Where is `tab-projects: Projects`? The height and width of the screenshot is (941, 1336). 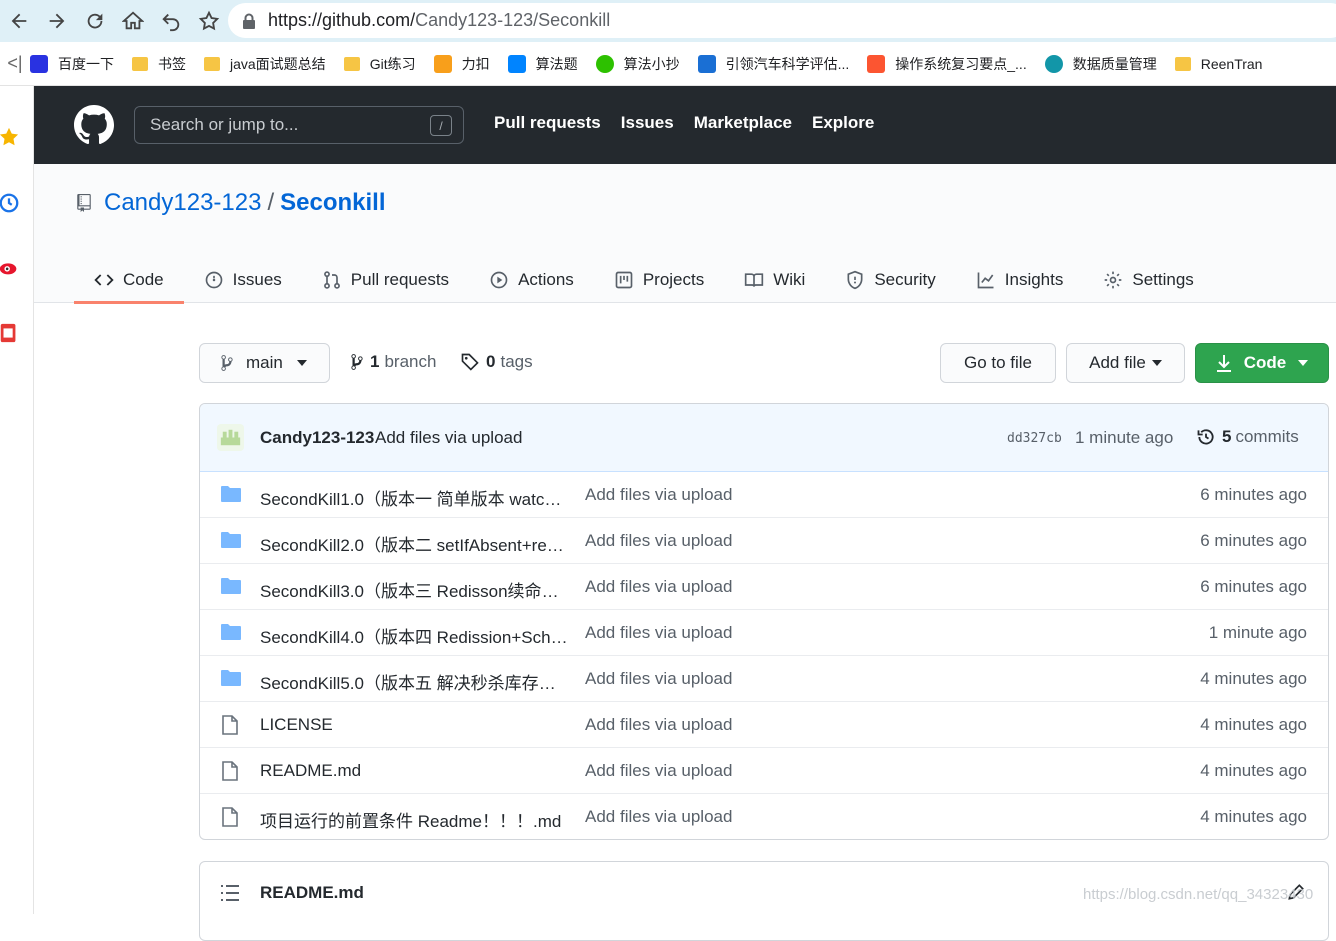 tab-projects: Projects is located at coordinates (659, 279).